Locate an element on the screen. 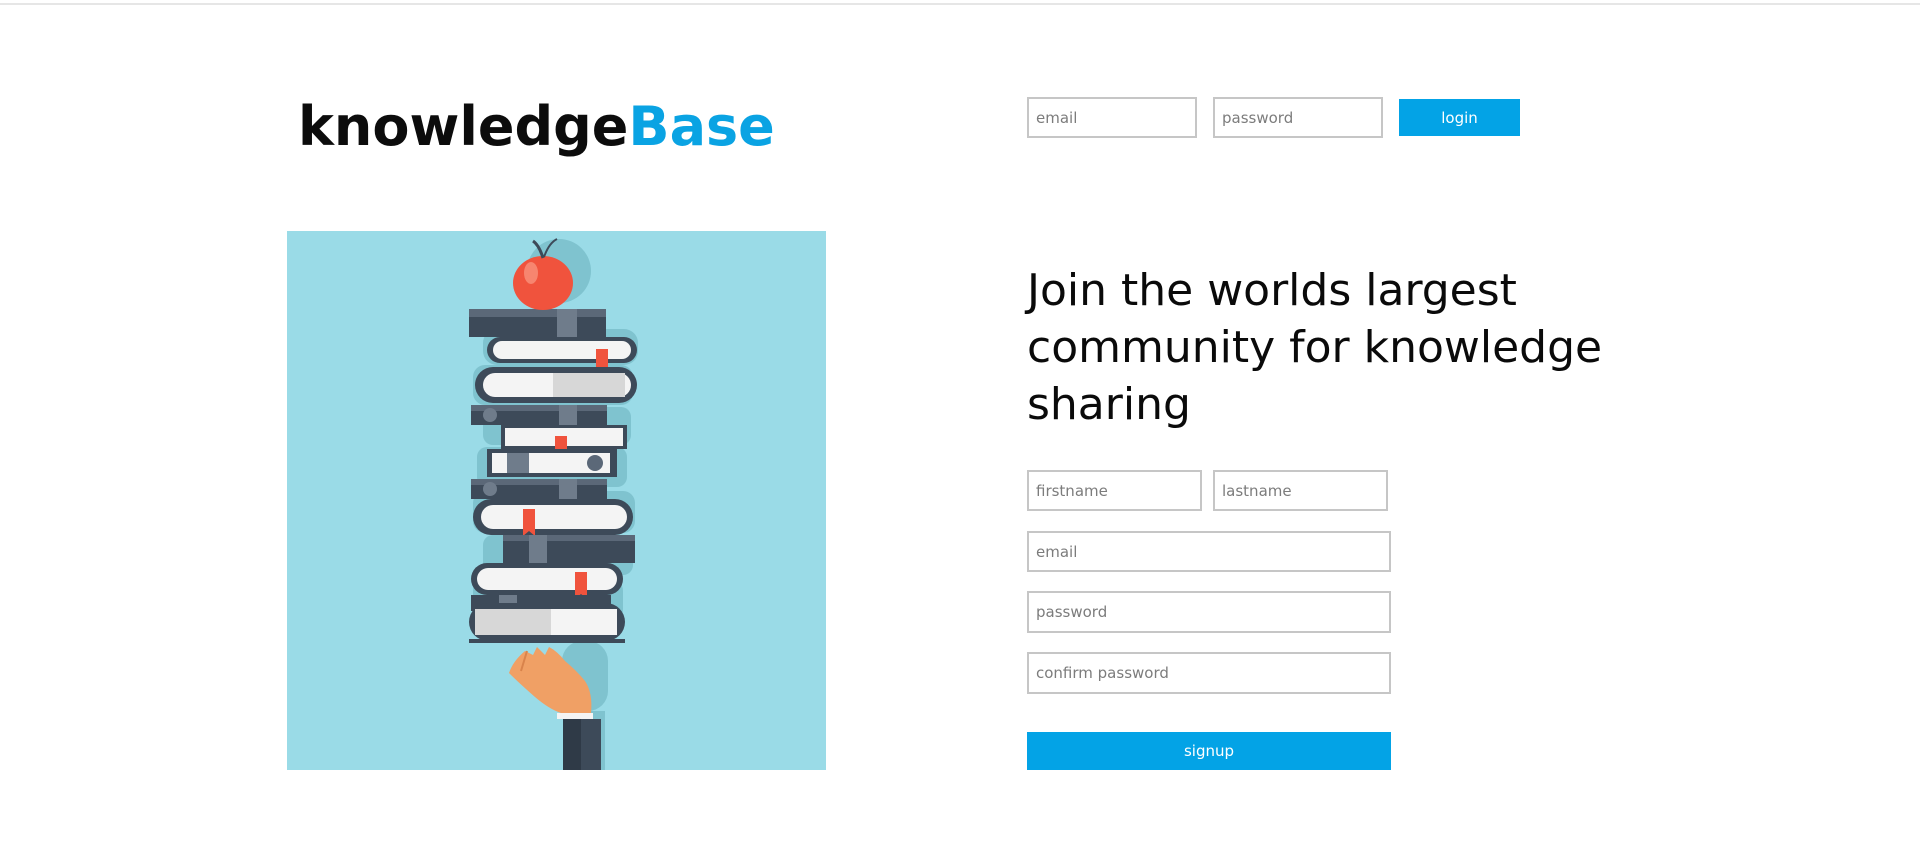  confirm-password-input is located at coordinates (1209, 673).